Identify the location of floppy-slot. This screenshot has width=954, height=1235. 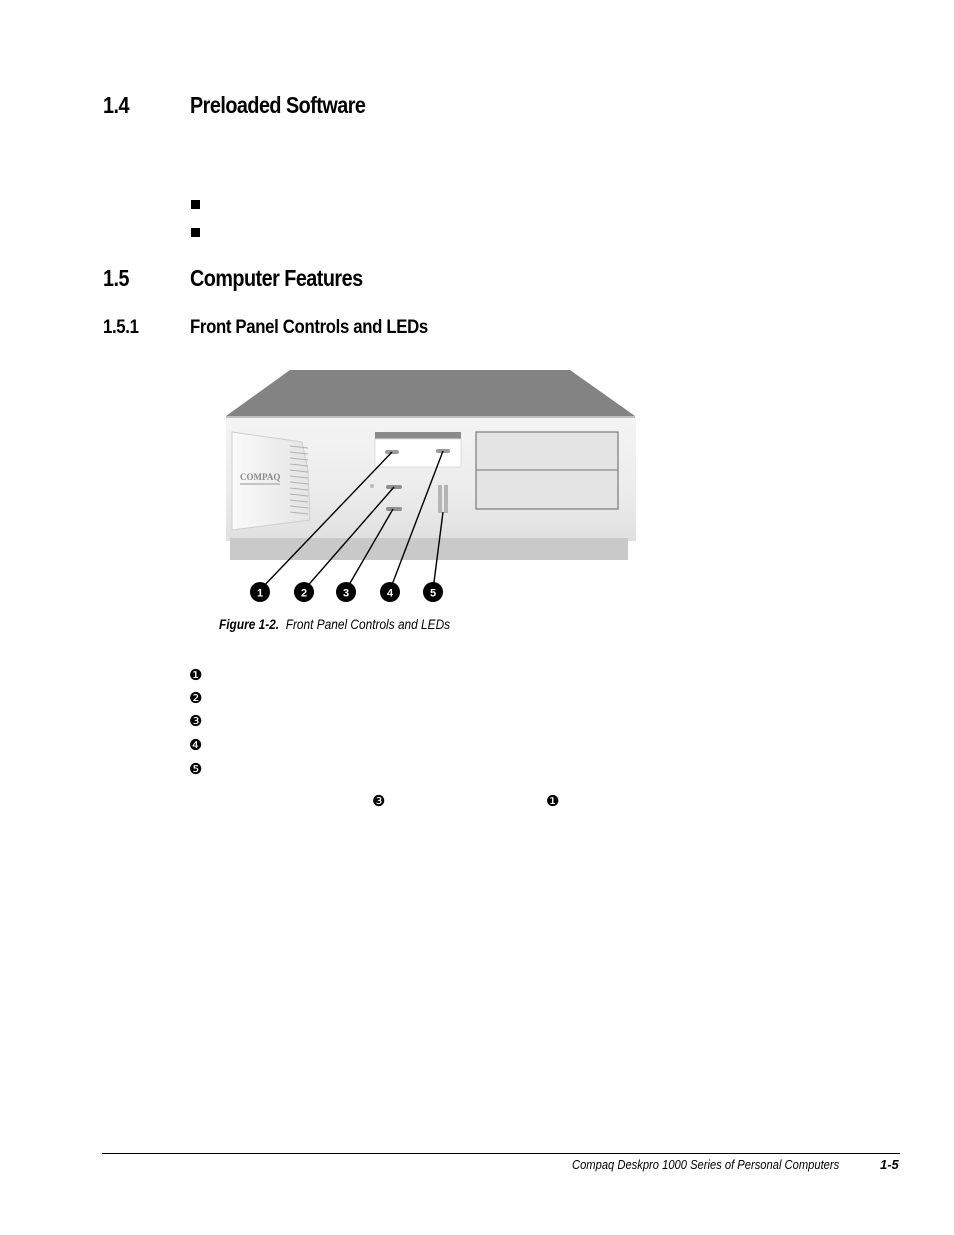
(418, 435).